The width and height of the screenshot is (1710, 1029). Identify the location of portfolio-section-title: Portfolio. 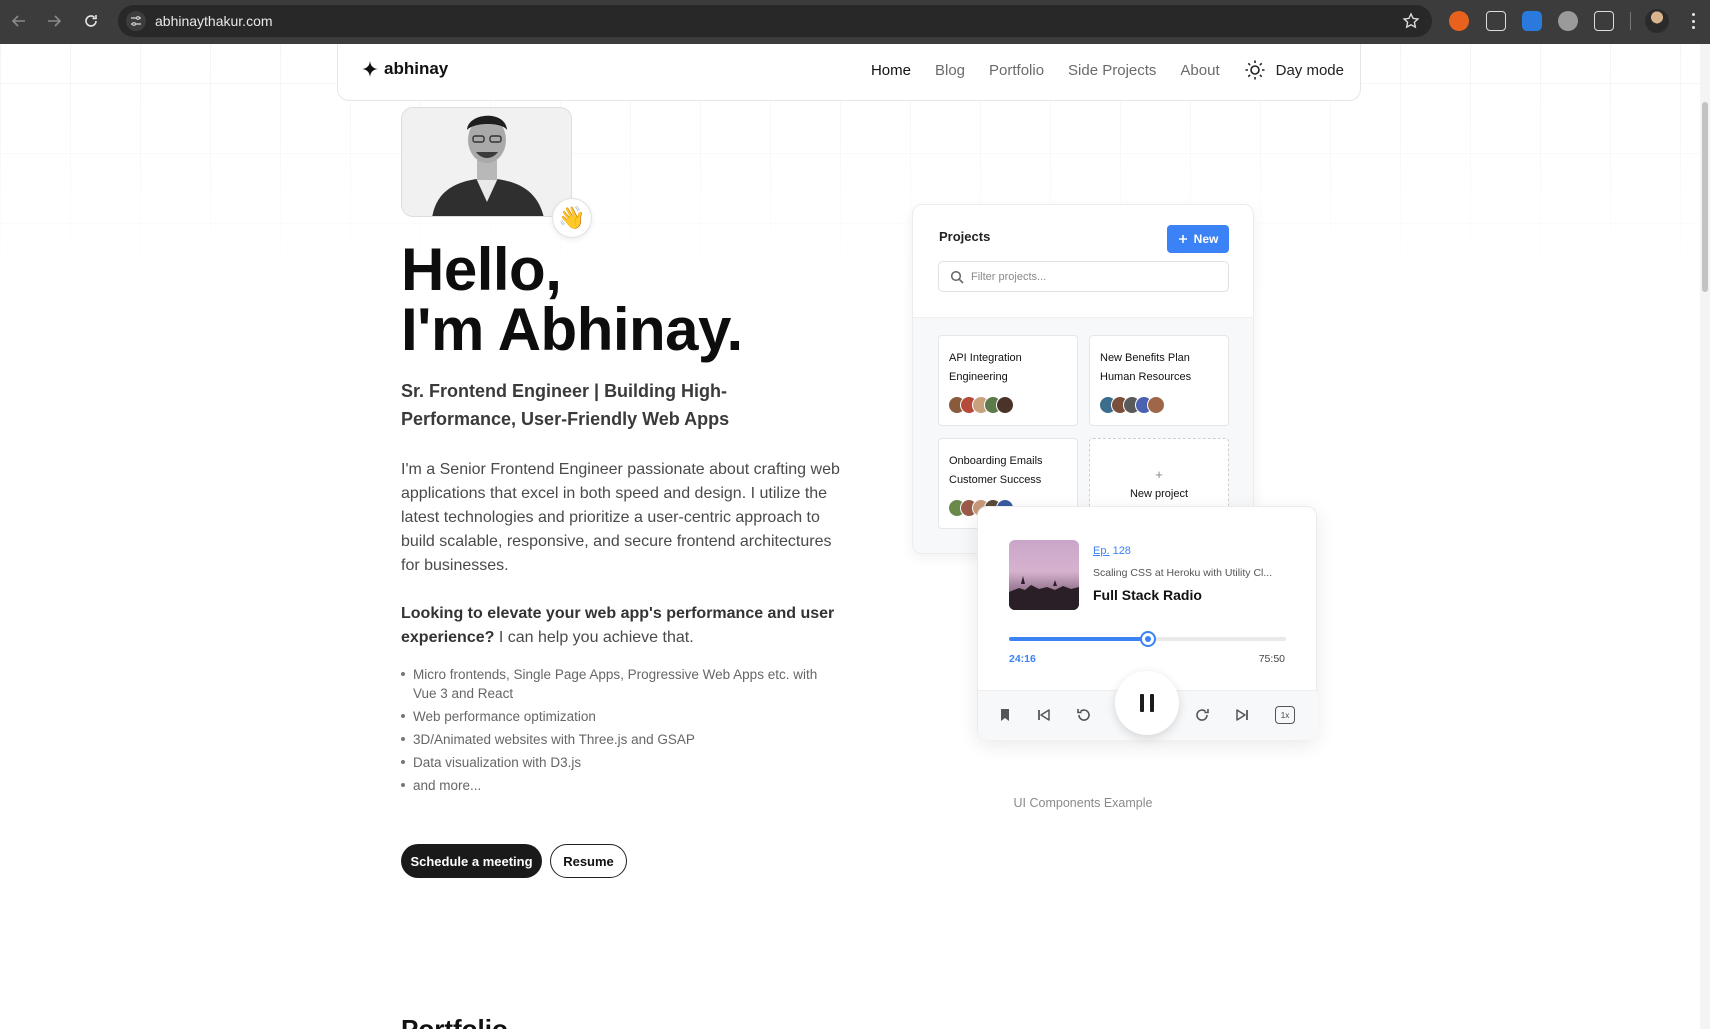
(454, 1021).